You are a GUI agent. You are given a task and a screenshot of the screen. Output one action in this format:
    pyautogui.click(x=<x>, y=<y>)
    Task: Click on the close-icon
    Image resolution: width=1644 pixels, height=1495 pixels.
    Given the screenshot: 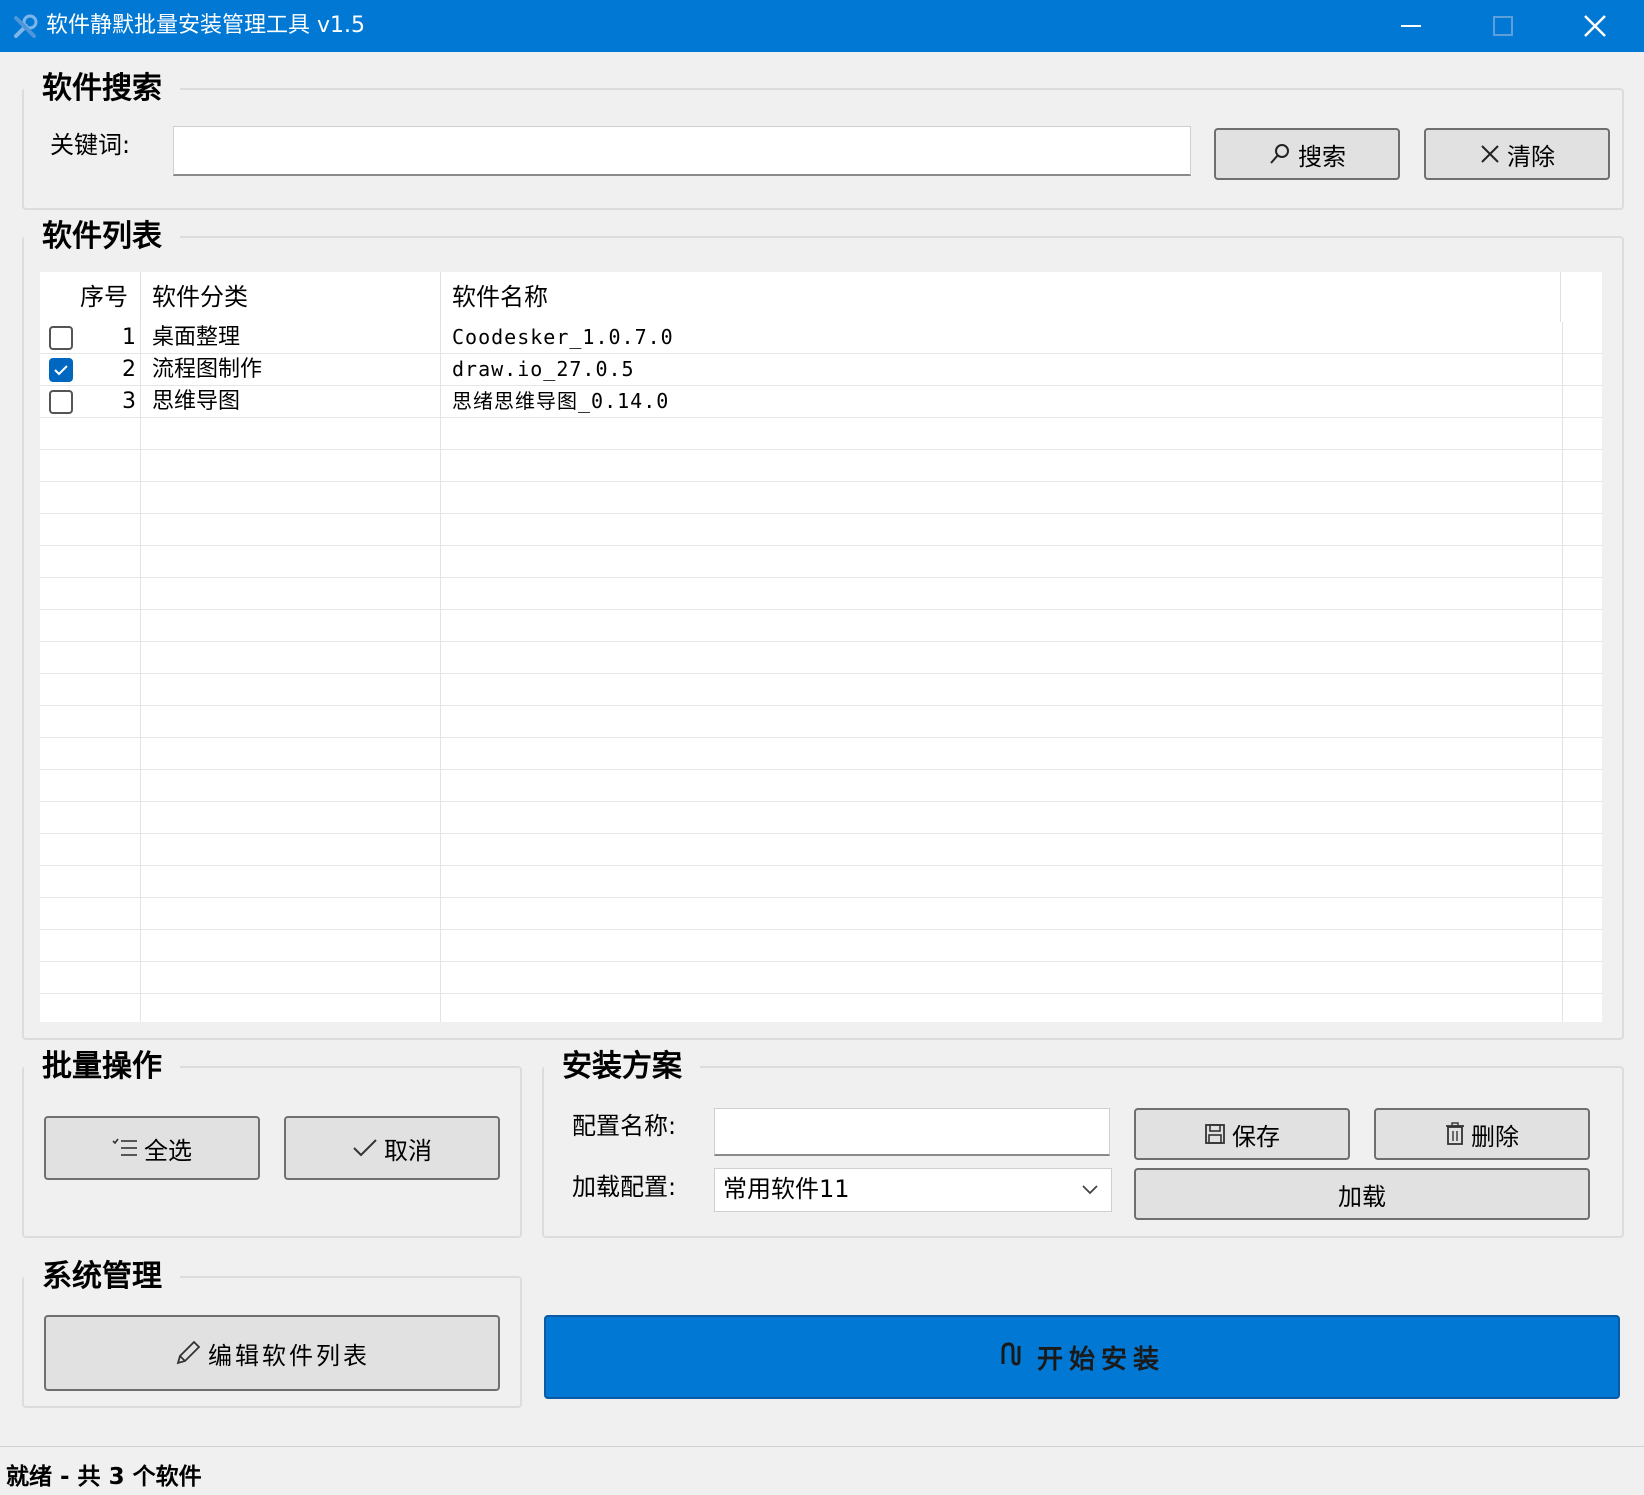 What is the action you would take?
    pyautogui.click(x=1595, y=26)
    